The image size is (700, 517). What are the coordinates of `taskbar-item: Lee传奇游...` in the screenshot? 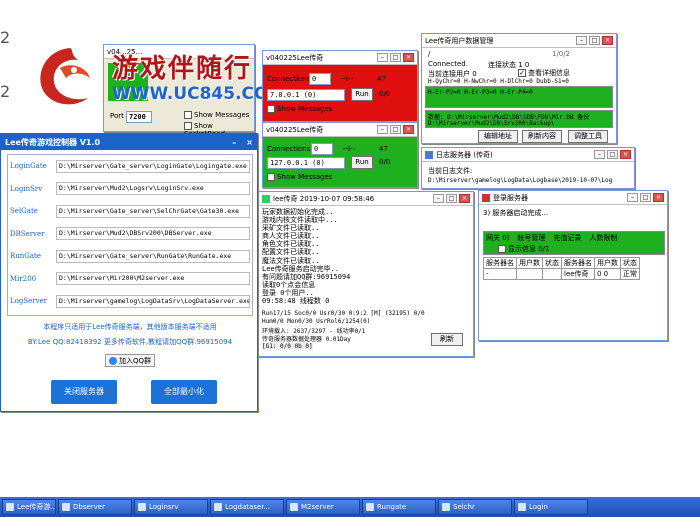 It's located at (29, 507).